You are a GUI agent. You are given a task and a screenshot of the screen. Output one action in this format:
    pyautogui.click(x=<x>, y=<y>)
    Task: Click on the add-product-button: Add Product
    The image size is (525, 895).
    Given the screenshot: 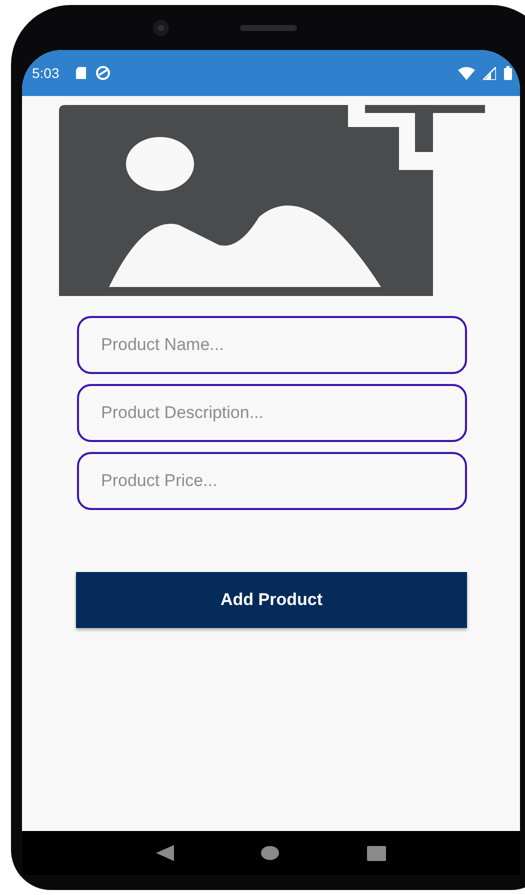 What is the action you would take?
    pyautogui.click(x=271, y=600)
    